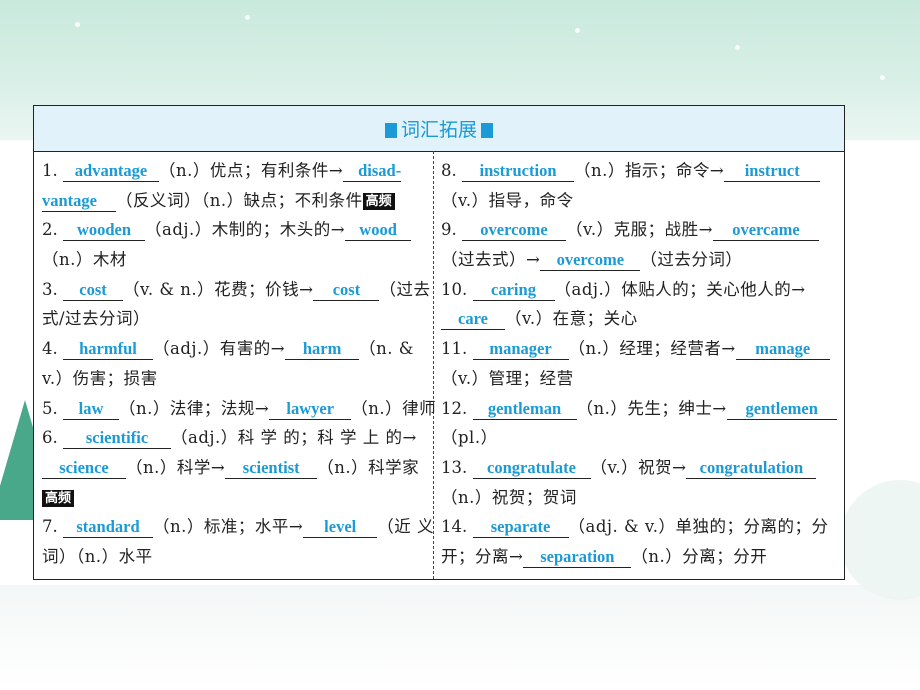  What do you see at coordinates (520, 350) in the screenshot?
I see `answer-blank: manager` at bounding box center [520, 350].